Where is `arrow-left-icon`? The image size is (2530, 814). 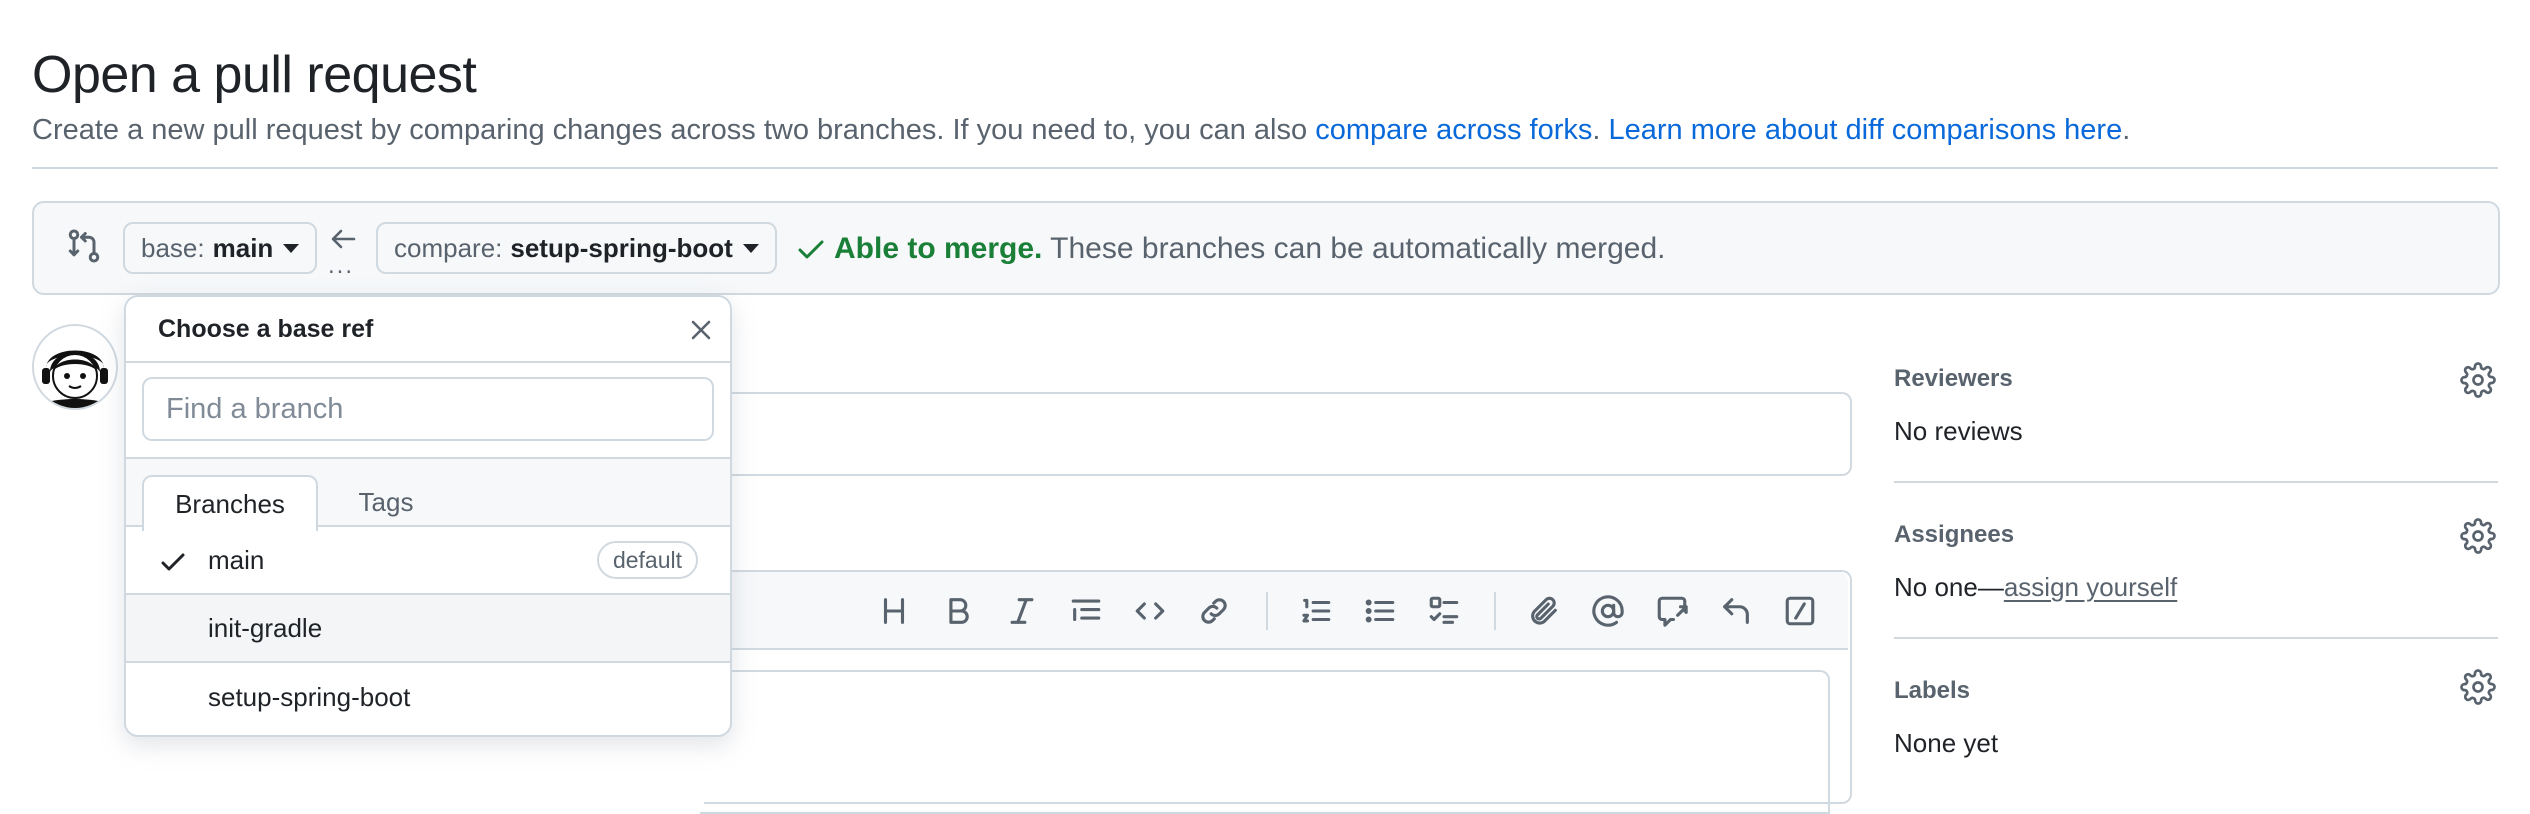
arrow-left-icon is located at coordinates (344, 239).